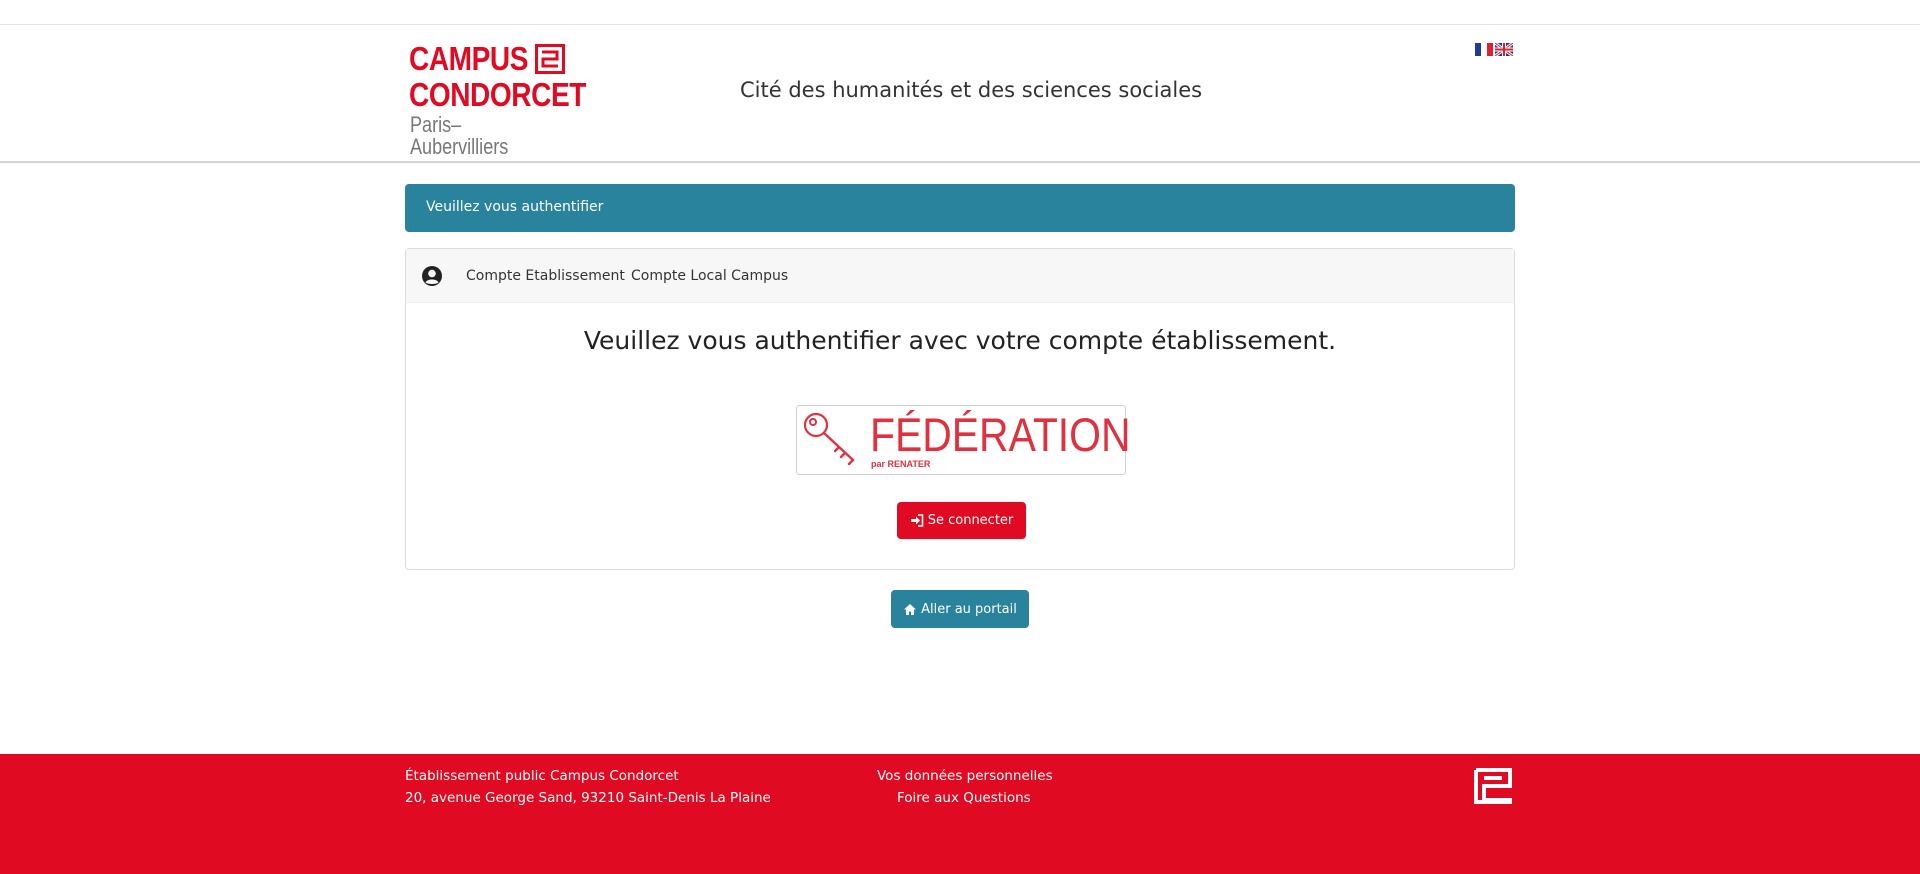 Image resolution: width=1920 pixels, height=874 pixels. What do you see at coordinates (970, 520) in the screenshot?
I see `connect-button-label: Se connecter` at bounding box center [970, 520].